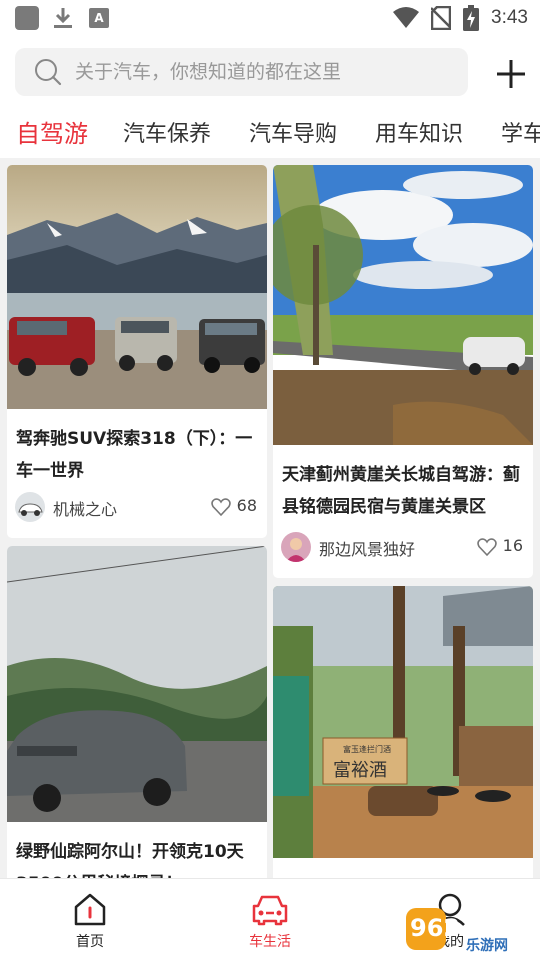  Describe the element at coordinates (270, 942) in the screenshot. I see `nav-car-life-label: 车生活` at that location.